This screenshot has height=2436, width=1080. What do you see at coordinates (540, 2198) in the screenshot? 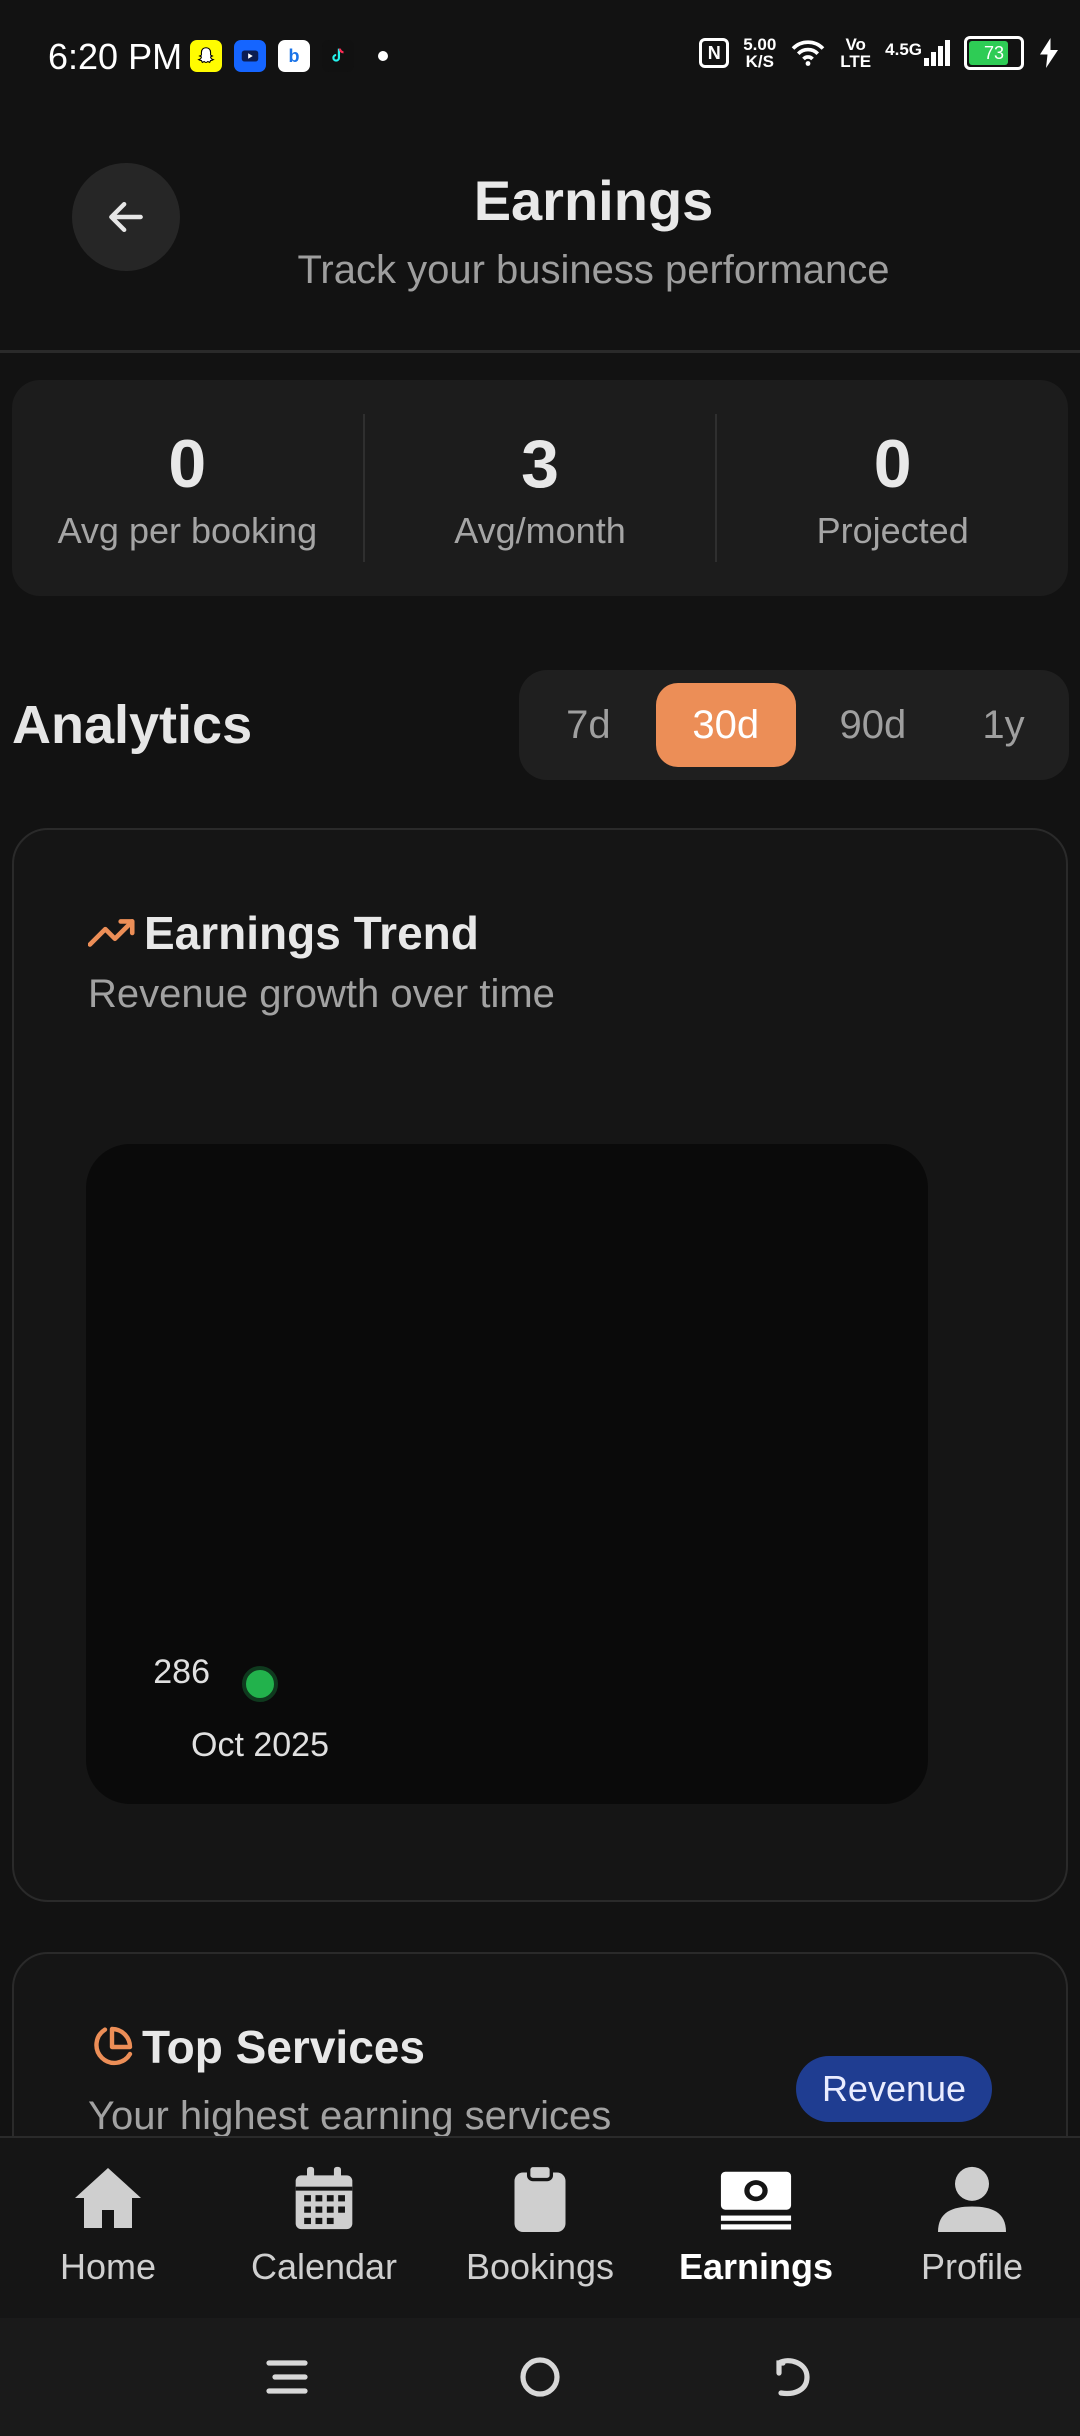
I see `clipboard-icon` at bounding box center [540, 2198].